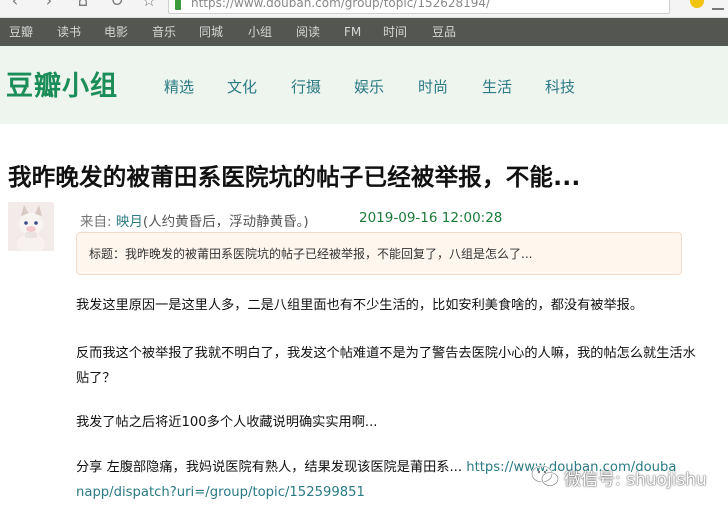 The image size is (728, 509). I want to click on author-avatar, so click(31, 226).